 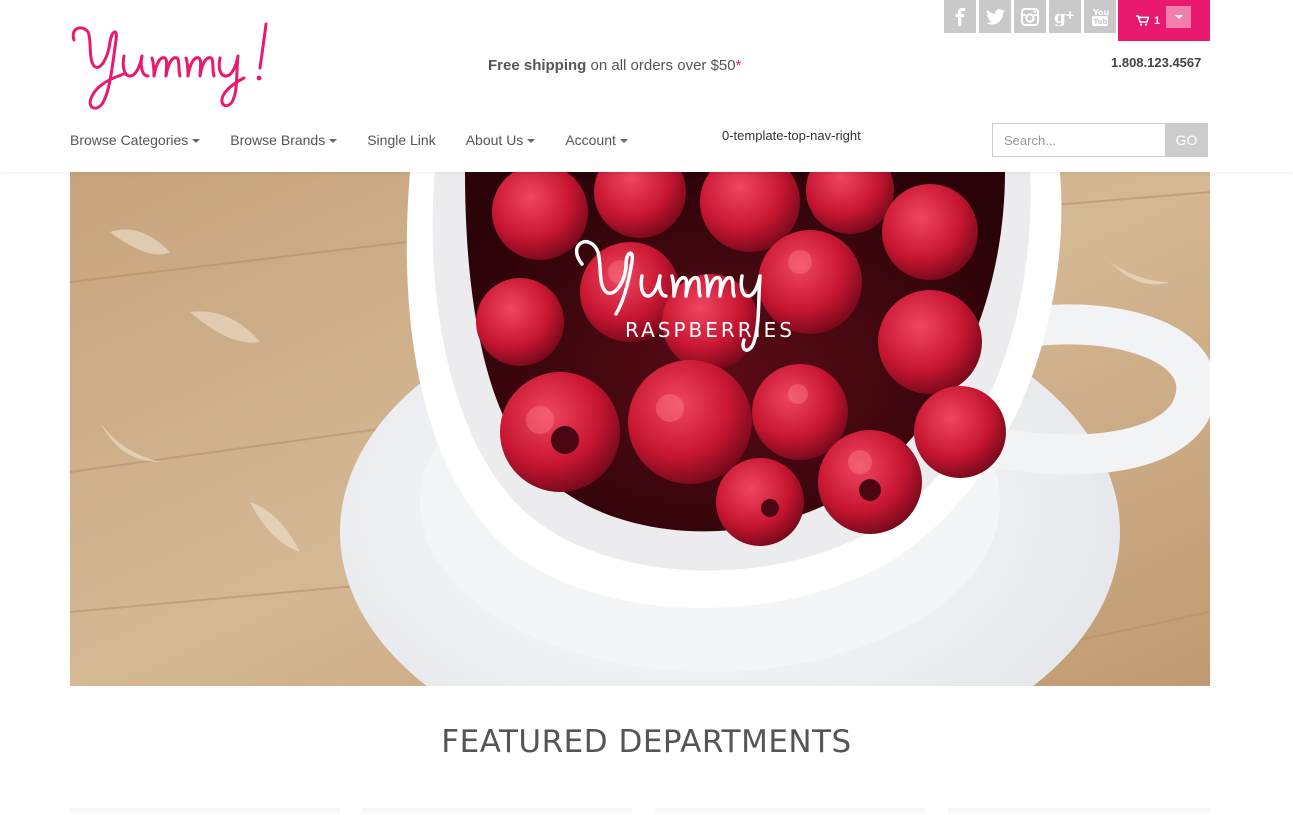 What do you see at coordinates (590, 140) in the screenshot?
I see `nav-label: Account` at bounding box center [590, 140].